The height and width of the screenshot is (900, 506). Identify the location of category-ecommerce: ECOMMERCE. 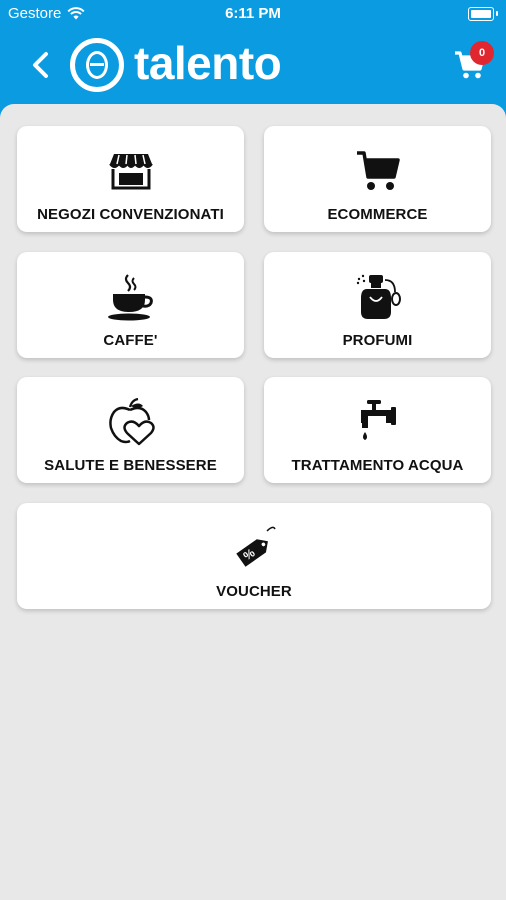
(377, 179).